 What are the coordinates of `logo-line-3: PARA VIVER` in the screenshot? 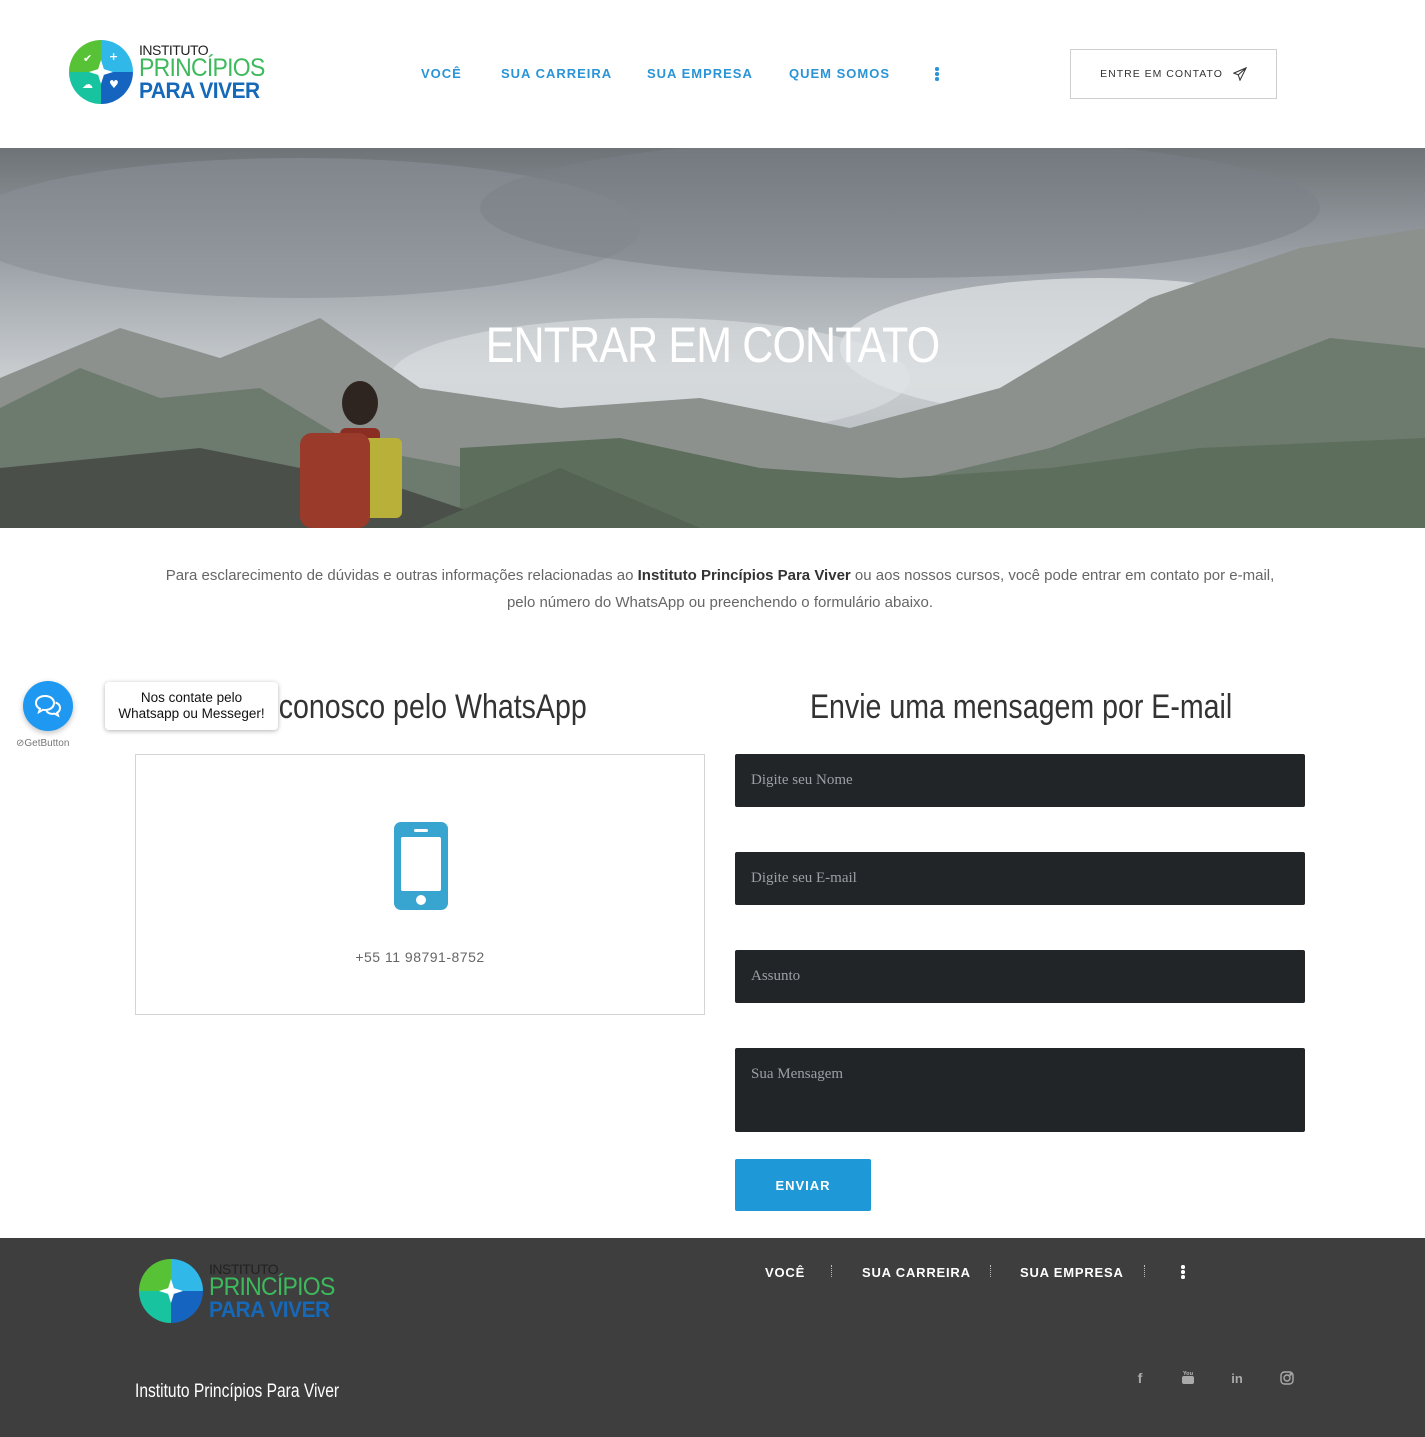 It's located at (199, 90).